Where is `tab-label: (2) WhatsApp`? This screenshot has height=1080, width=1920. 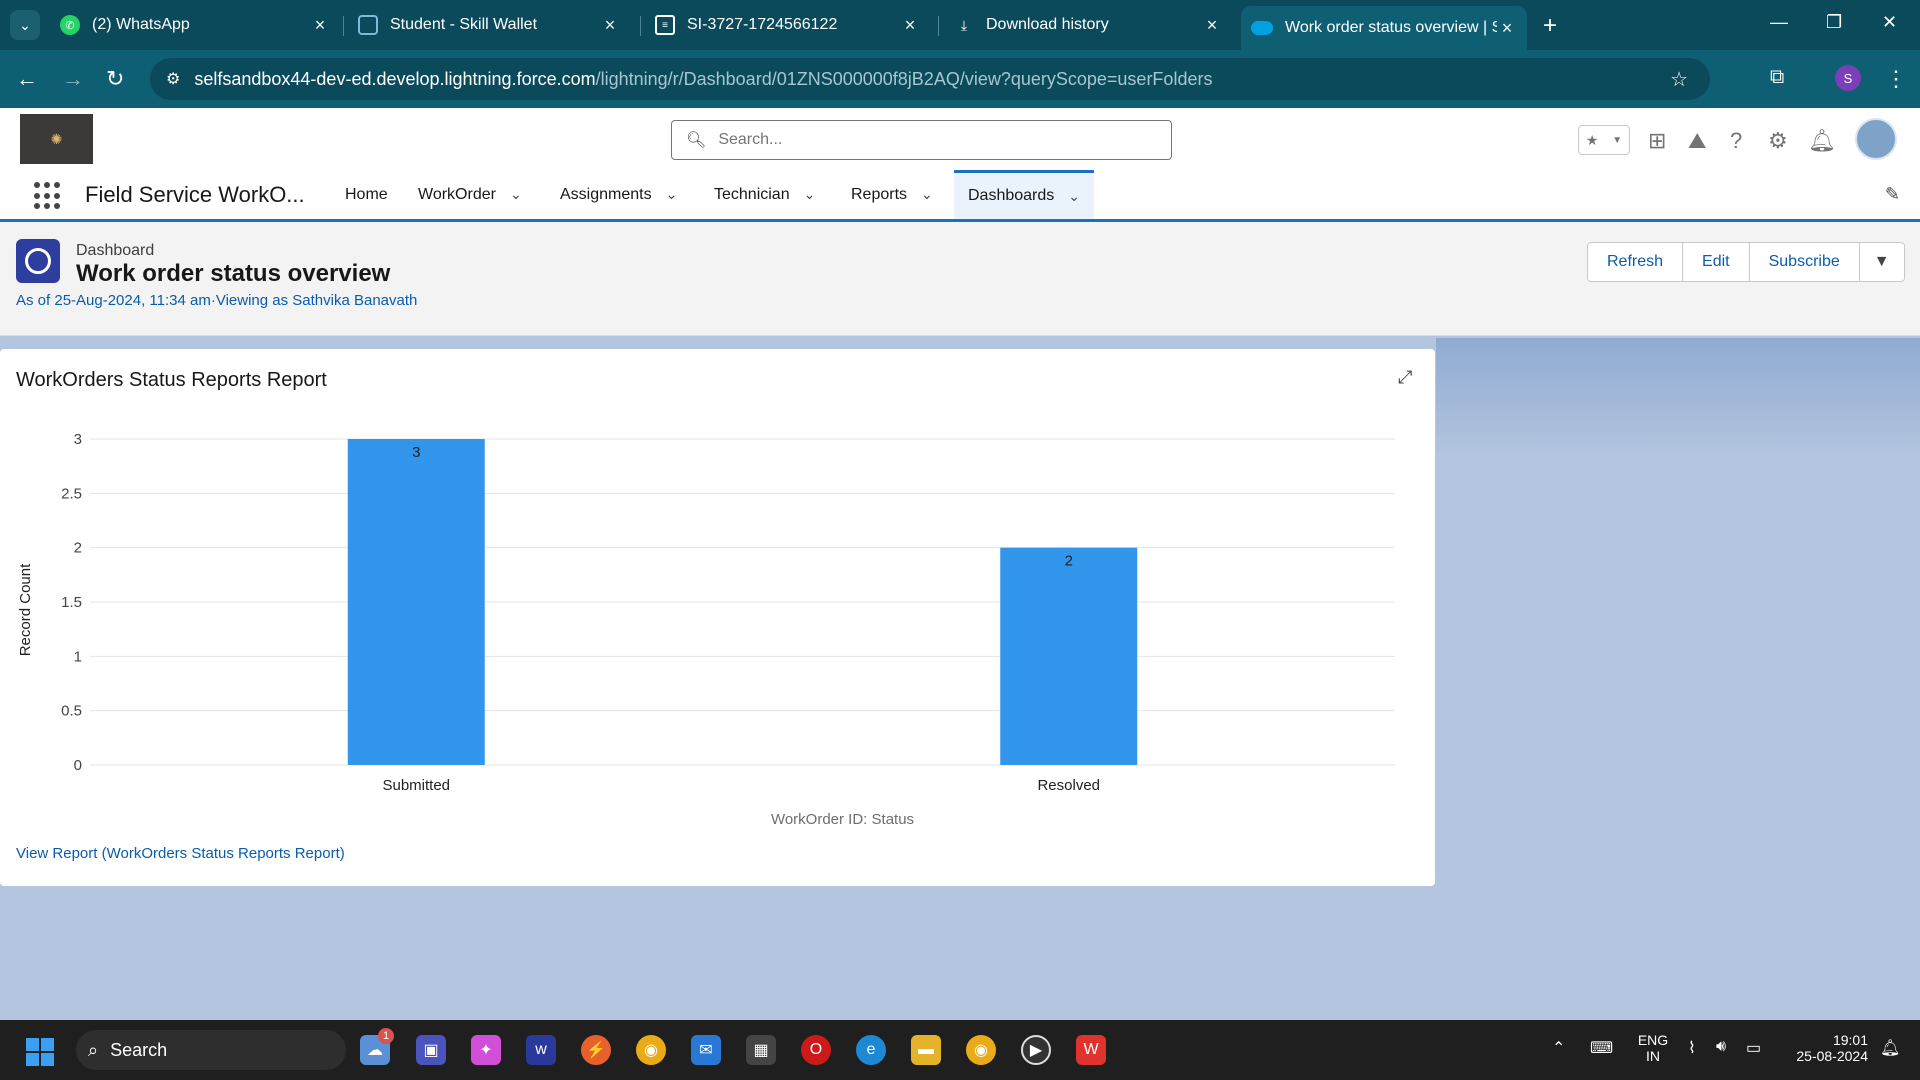 tab-label: (2) WhatsApp is located at coordinates (141, 24).